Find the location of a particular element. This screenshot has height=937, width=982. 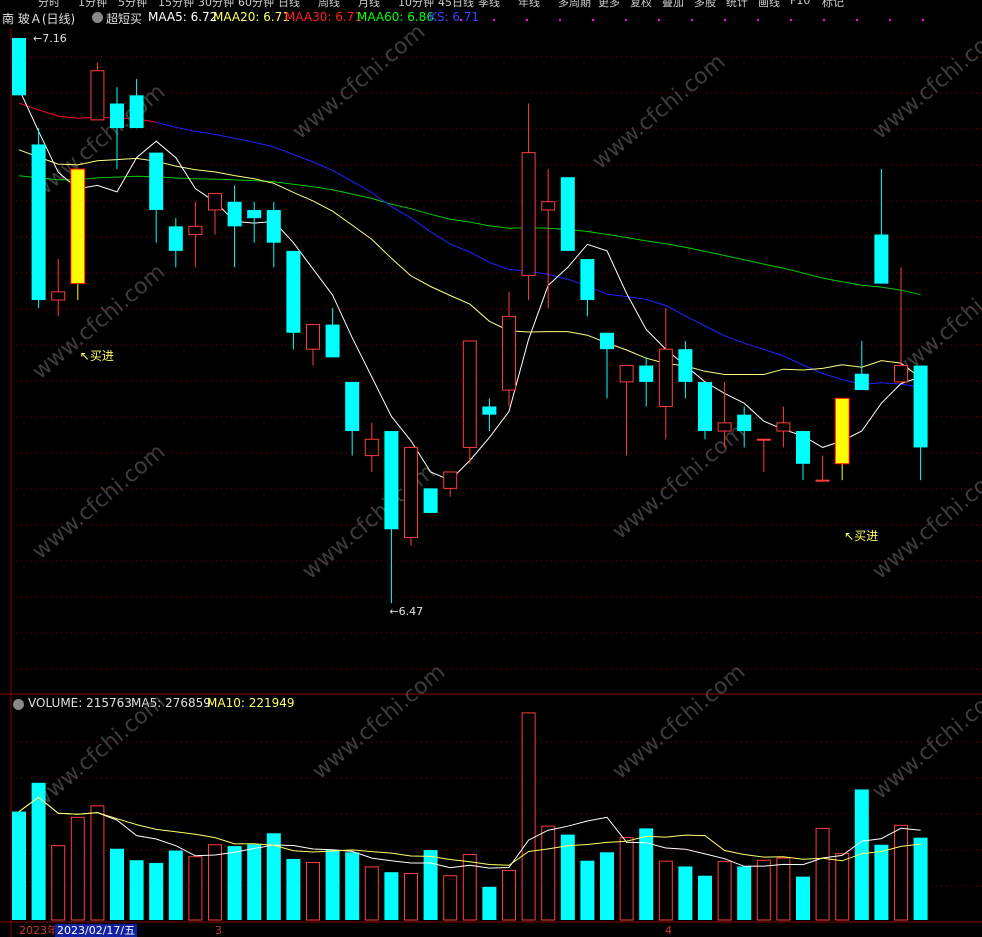

date-march-label: 3 is located at coordinates (218, 930).